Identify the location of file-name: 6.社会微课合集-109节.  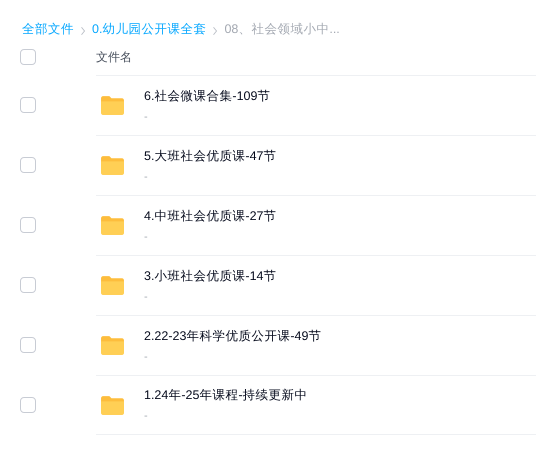
(207, 95).